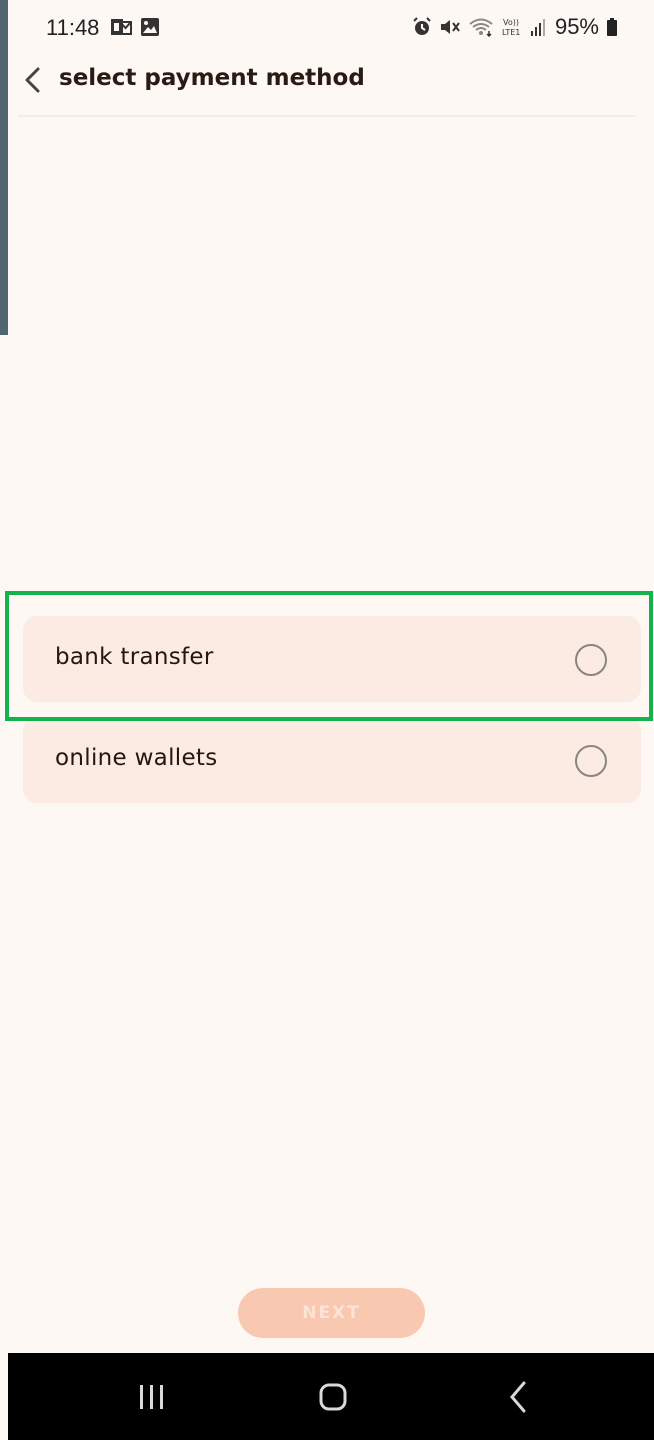 Image resolution: width=654 pixels, height=1440 pixels. I want to click on header: select payment method, so click(331, 86).